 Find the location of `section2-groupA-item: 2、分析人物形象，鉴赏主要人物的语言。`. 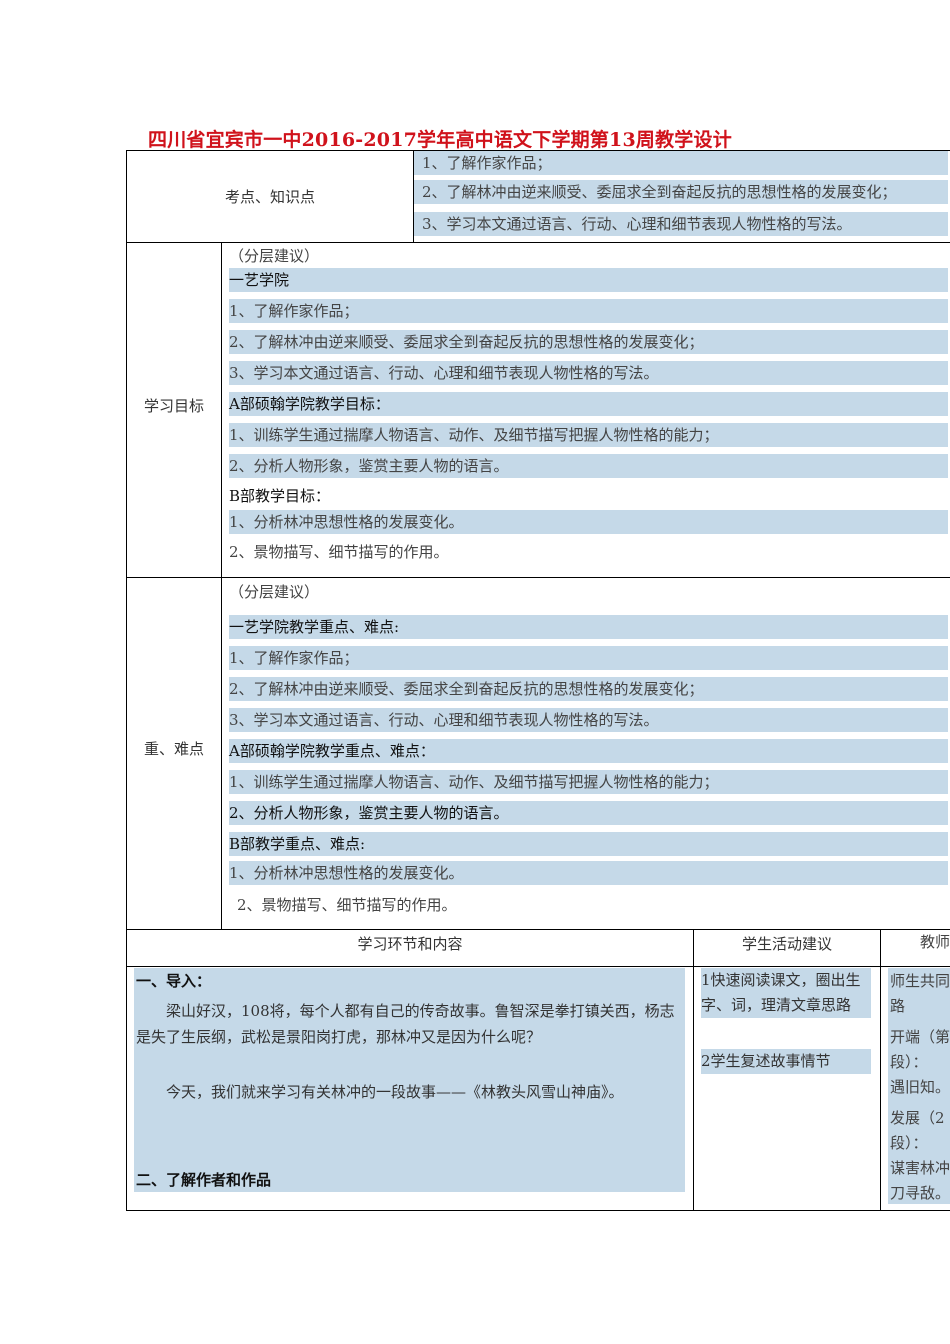

section2-groupA-item: 2、分析人物形象，鉴赏主要人物的语言。 is located at coordinates (588, 466).